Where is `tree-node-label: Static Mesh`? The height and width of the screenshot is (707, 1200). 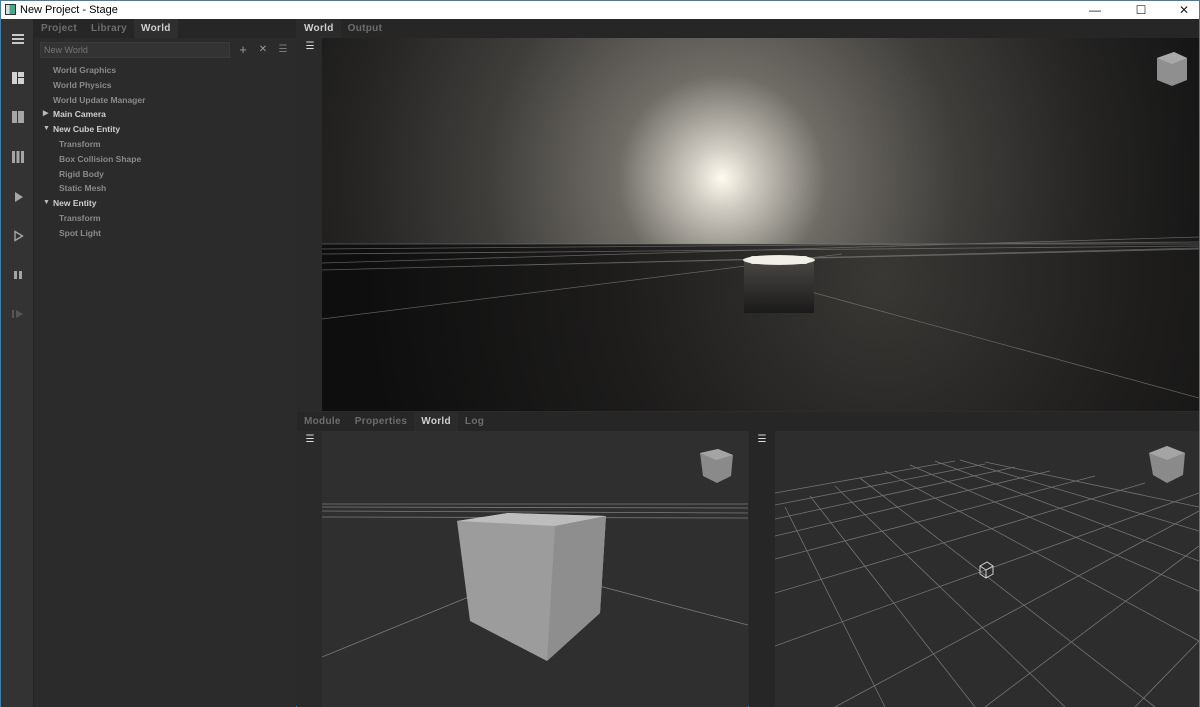
tree-node-label: Static Mesh is located at coordinates (83, 188).